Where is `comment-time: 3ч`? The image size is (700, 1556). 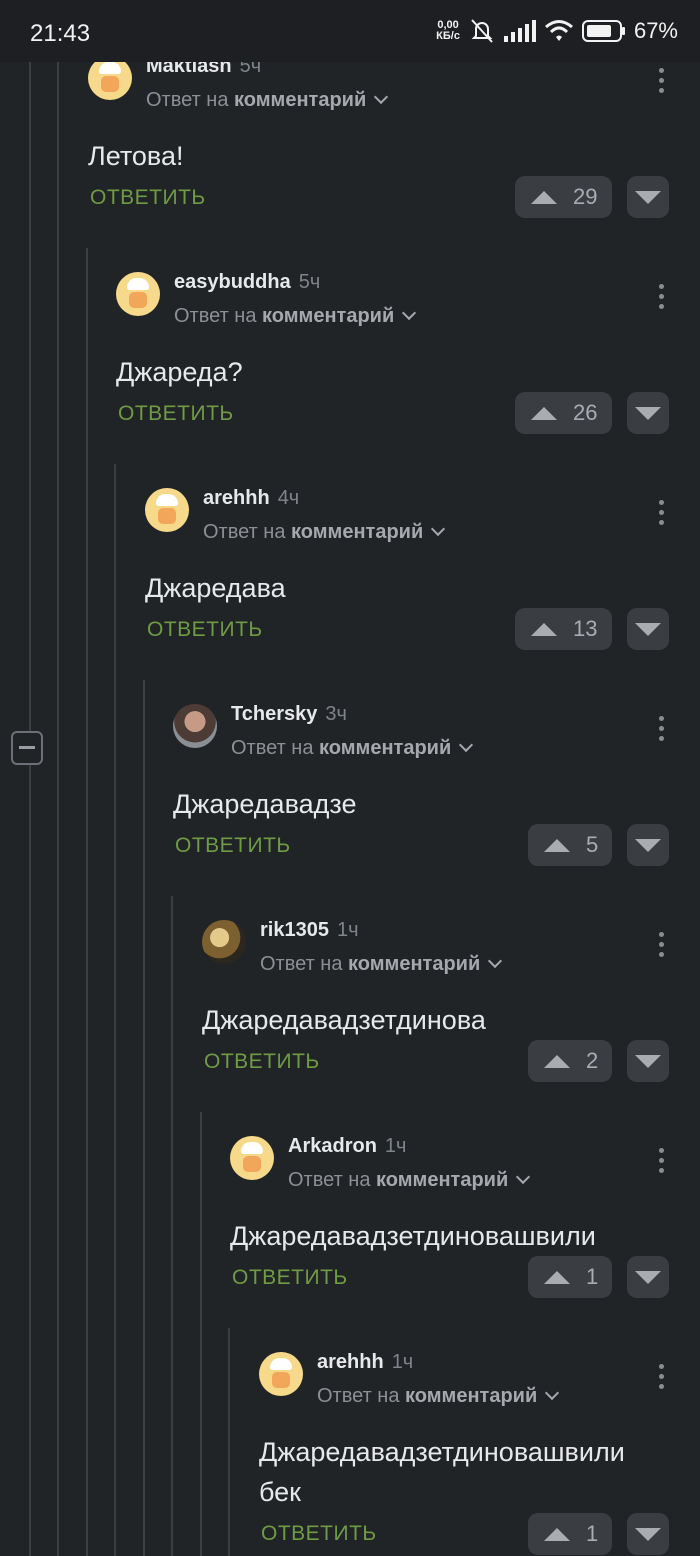 comment-time: 3ч is located at coordinates (336, 714).